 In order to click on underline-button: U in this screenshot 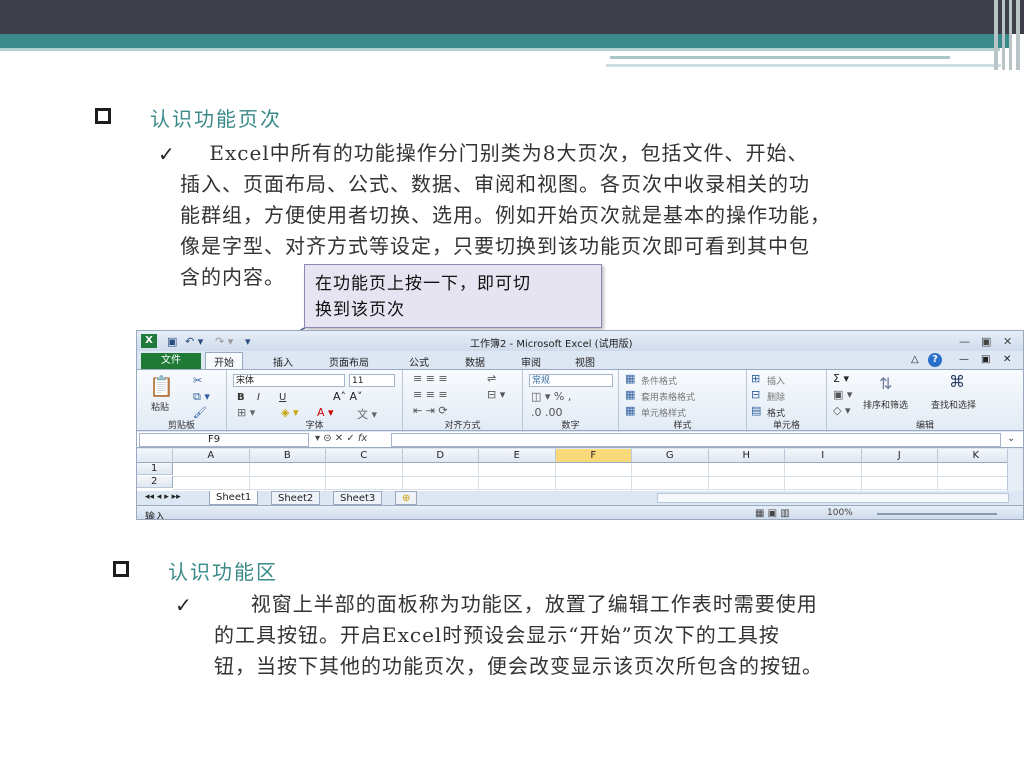, I will do `click(282, 397)`.